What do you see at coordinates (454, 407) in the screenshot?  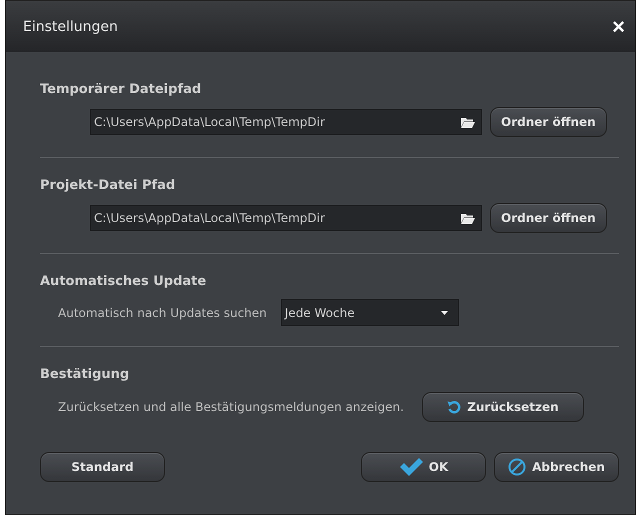 I see `reset-icon` at bounding box center [454, 407].